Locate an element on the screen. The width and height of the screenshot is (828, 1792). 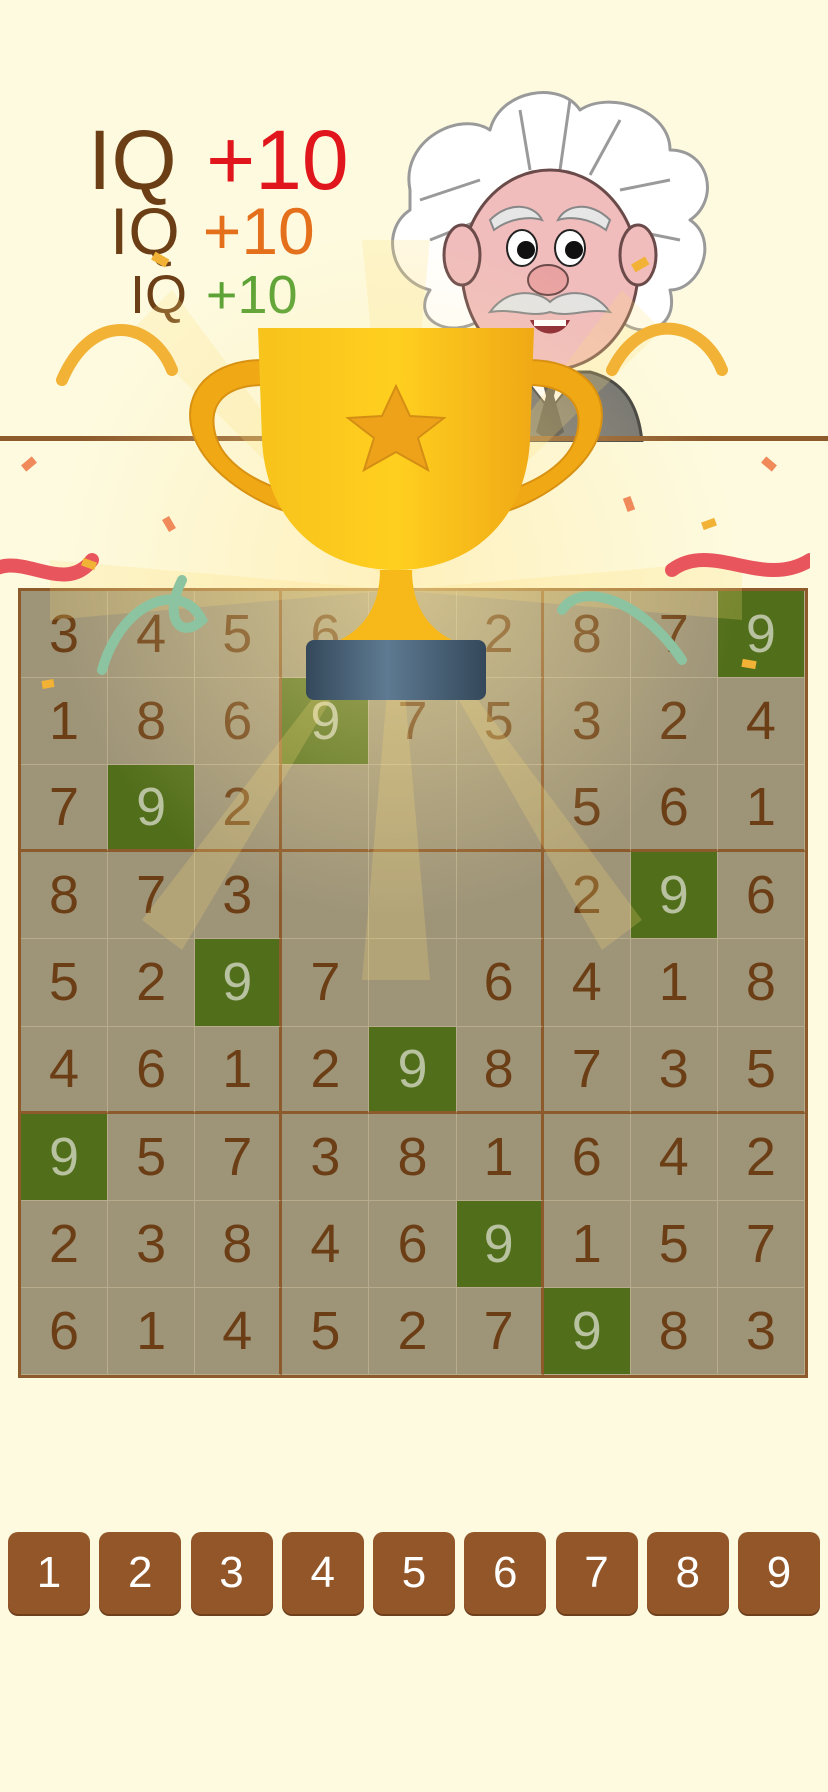
number-key-3: 3 is located at coordinates (231, 1573).